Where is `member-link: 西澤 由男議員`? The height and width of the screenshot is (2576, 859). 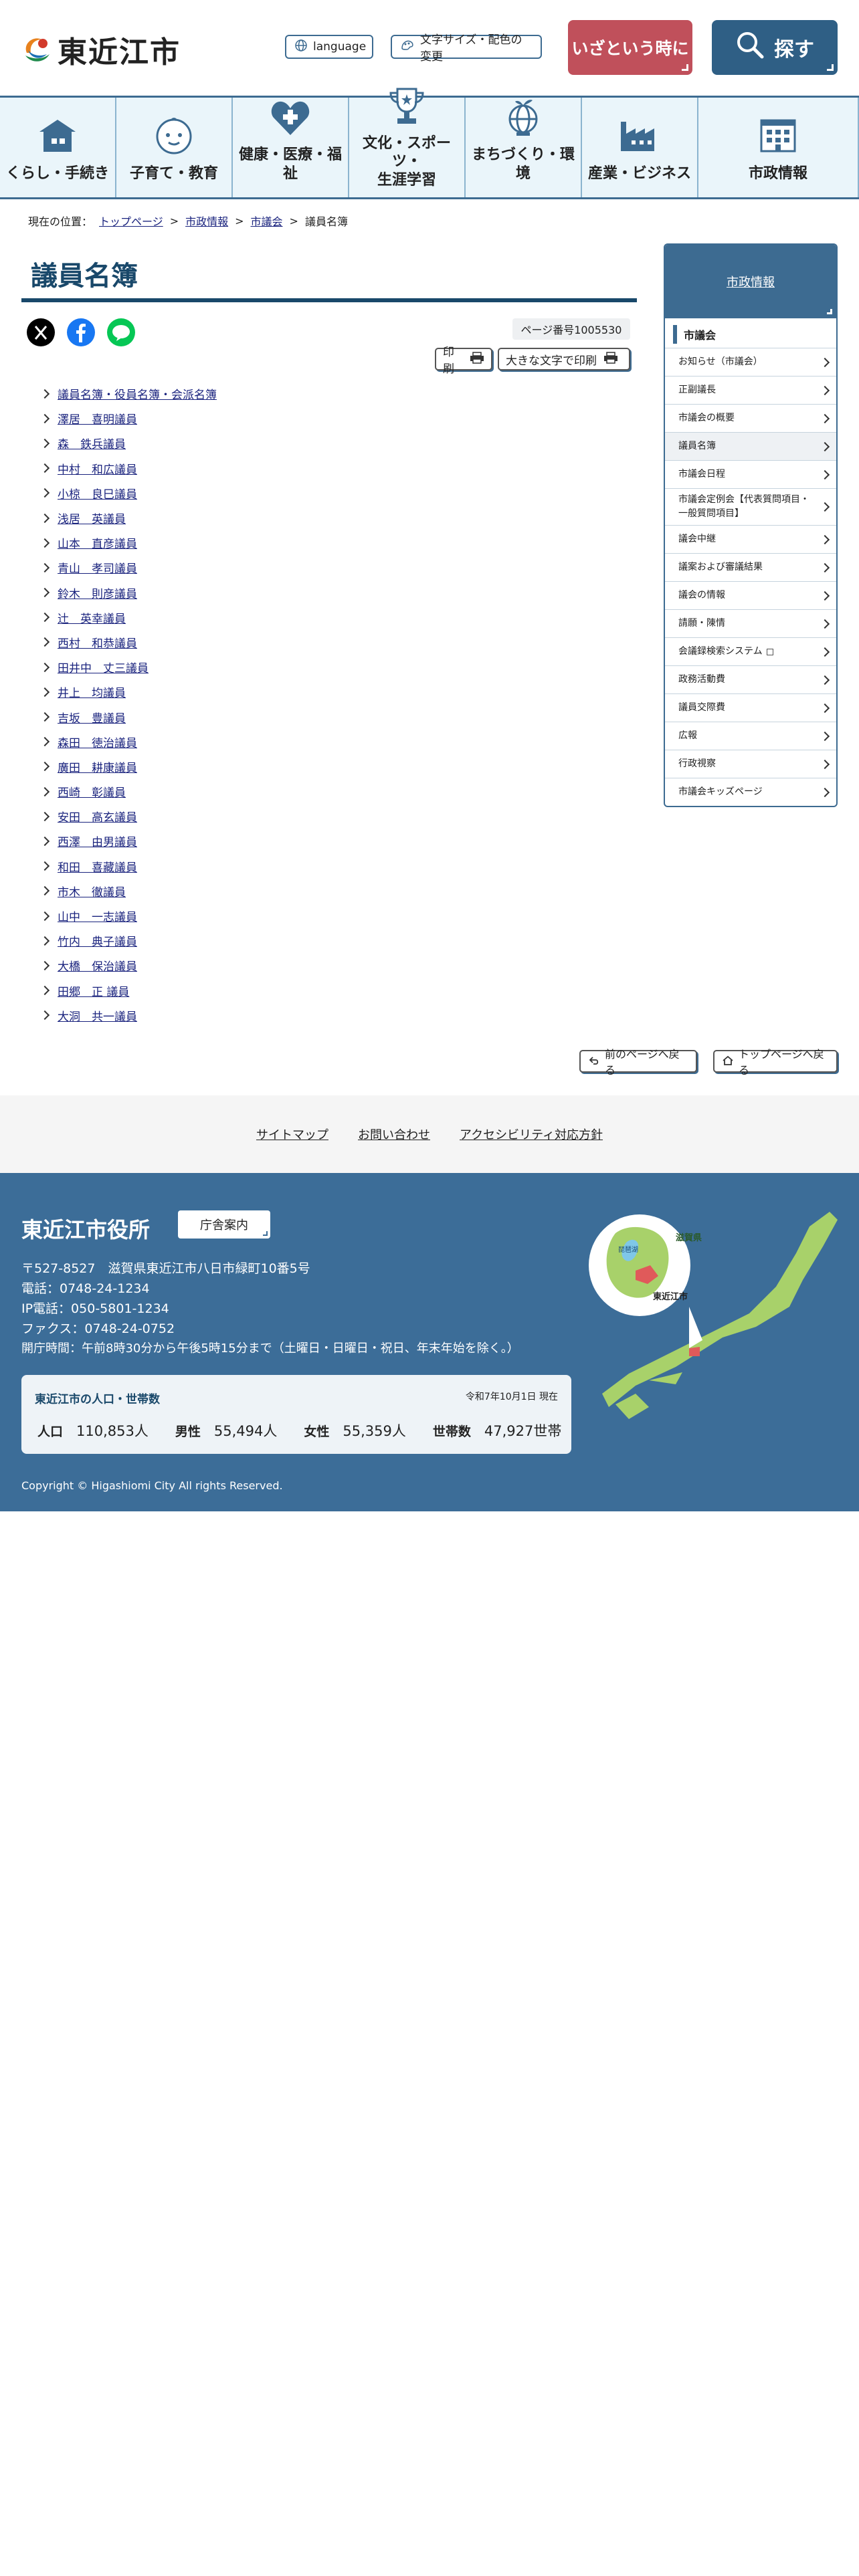
member-link: 西澤 由男議員 is located at coordinates (98, 841).